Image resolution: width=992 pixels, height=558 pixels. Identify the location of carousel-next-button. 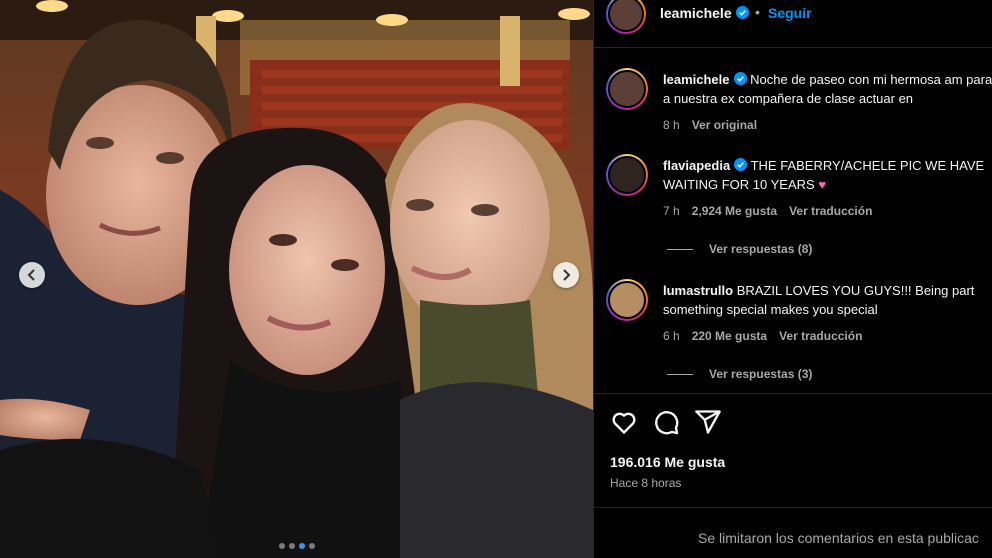
(566, 275).